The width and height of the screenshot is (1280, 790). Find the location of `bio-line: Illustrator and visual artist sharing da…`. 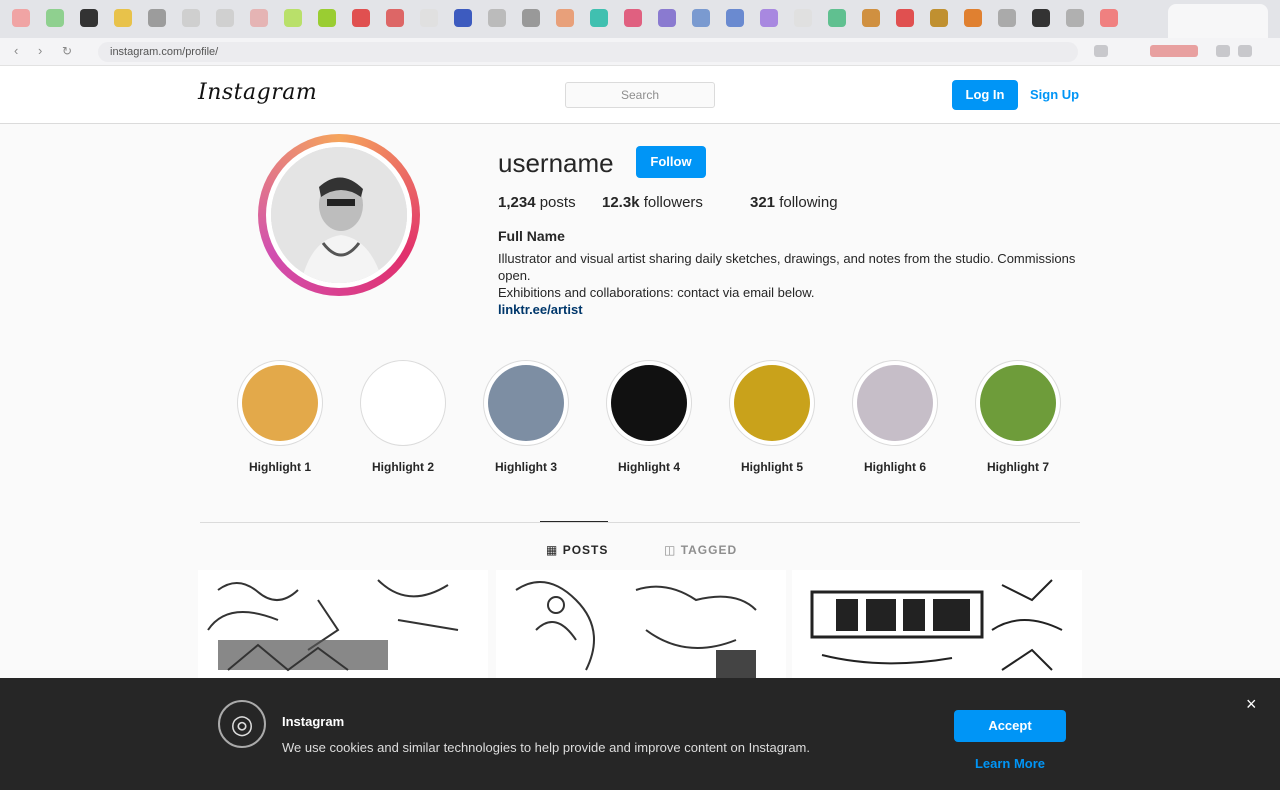

bio-line: Illustrator and visual artist sharing da… is located at coordinates (787, 267).